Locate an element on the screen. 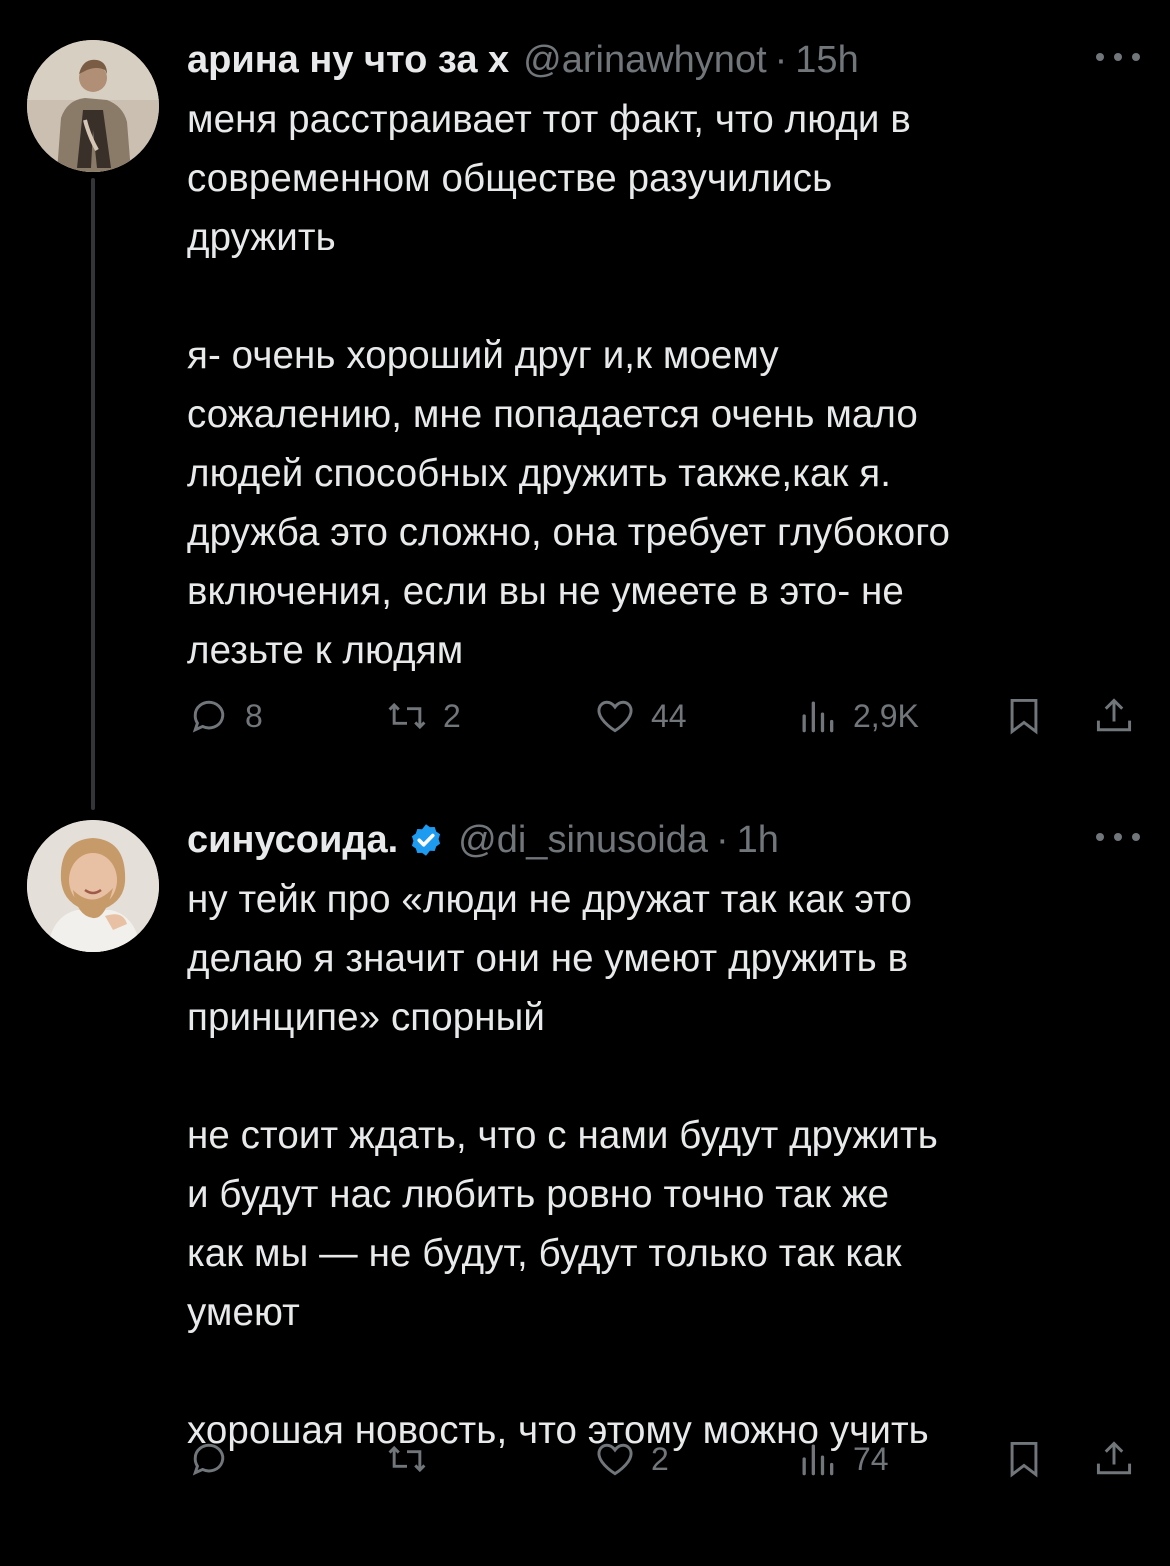  action-bar: 2 74 is located at coordinates (663, 1459).